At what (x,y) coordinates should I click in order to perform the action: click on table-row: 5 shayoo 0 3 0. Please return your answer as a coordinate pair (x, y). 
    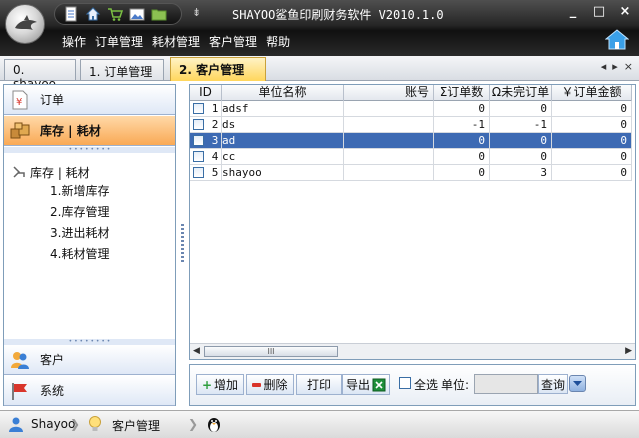
    Looking at the image, I should click on (411, 173).